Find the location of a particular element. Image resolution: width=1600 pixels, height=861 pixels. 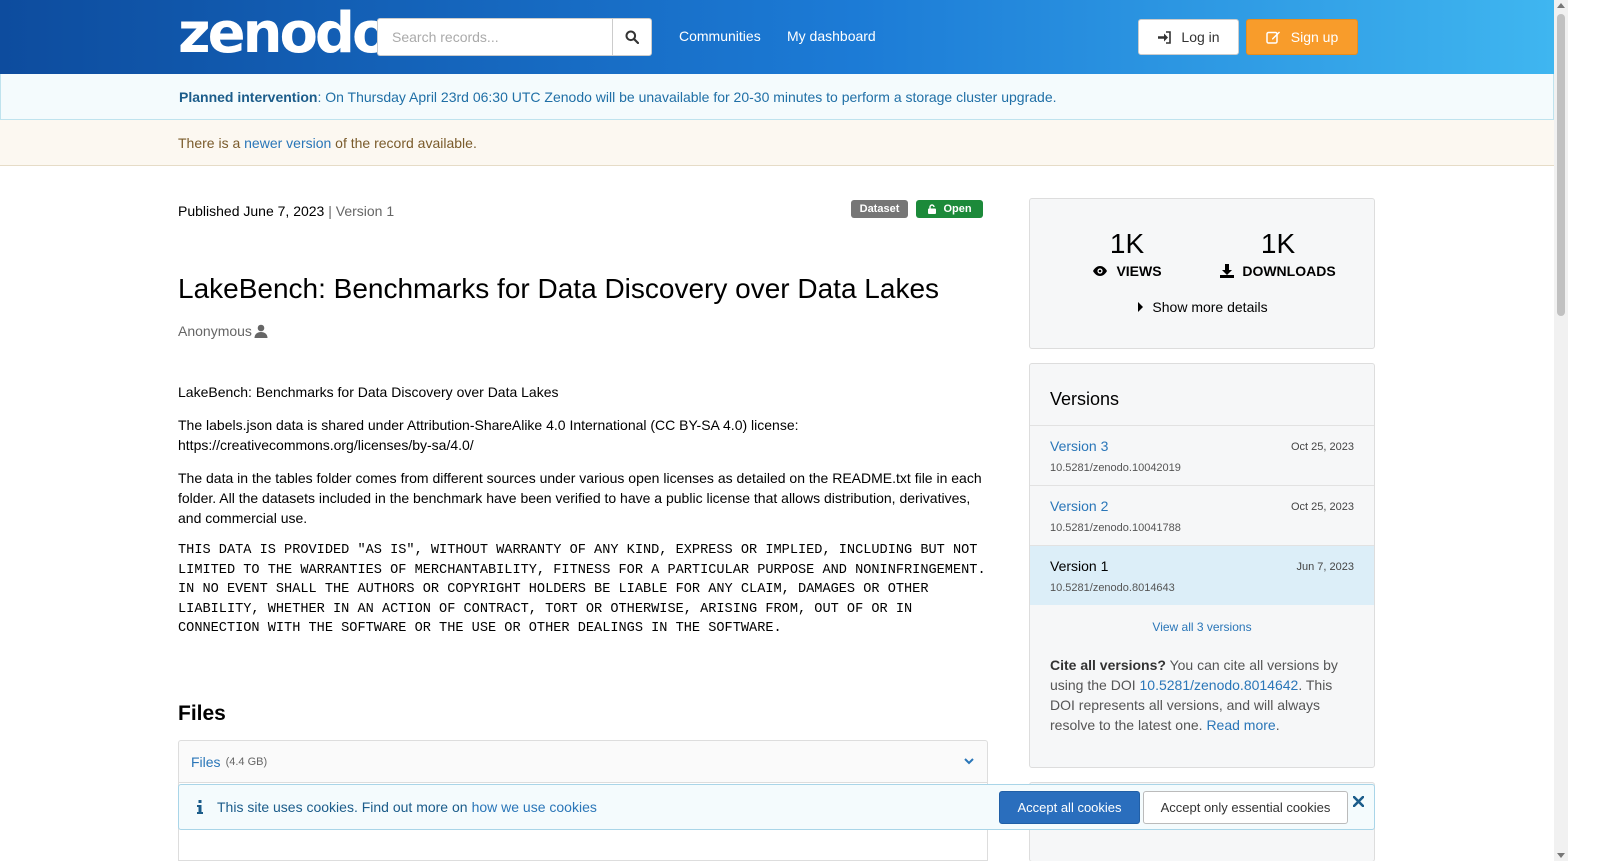

access-badge: Open is located at coordinates (949, 209).